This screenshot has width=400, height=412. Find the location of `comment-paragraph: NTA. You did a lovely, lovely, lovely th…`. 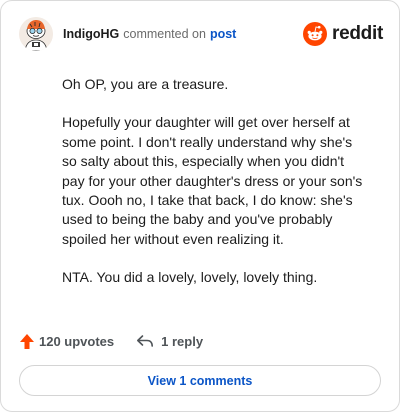

comment-paragraph: NTA. You did a lovely, lovely, lovely th… is located at coordinates (190, 277).